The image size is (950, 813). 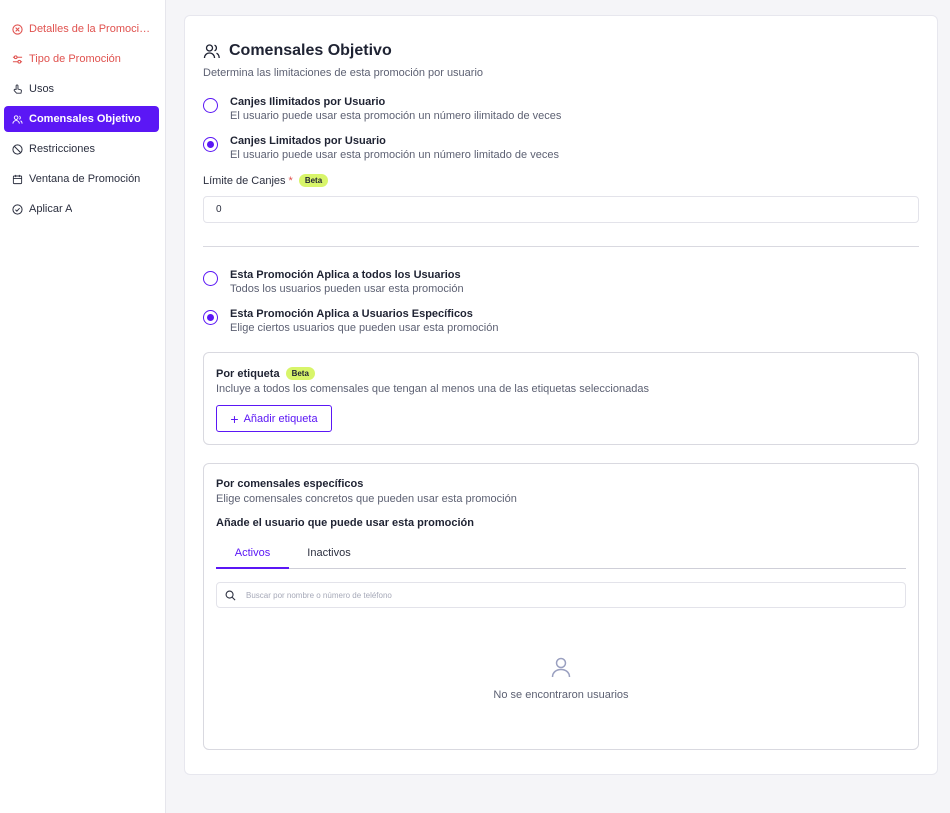 What do you see at coordinates (17, 59) in the screenshot?
I see `sliders-icon` at bounding box center [17, 59].